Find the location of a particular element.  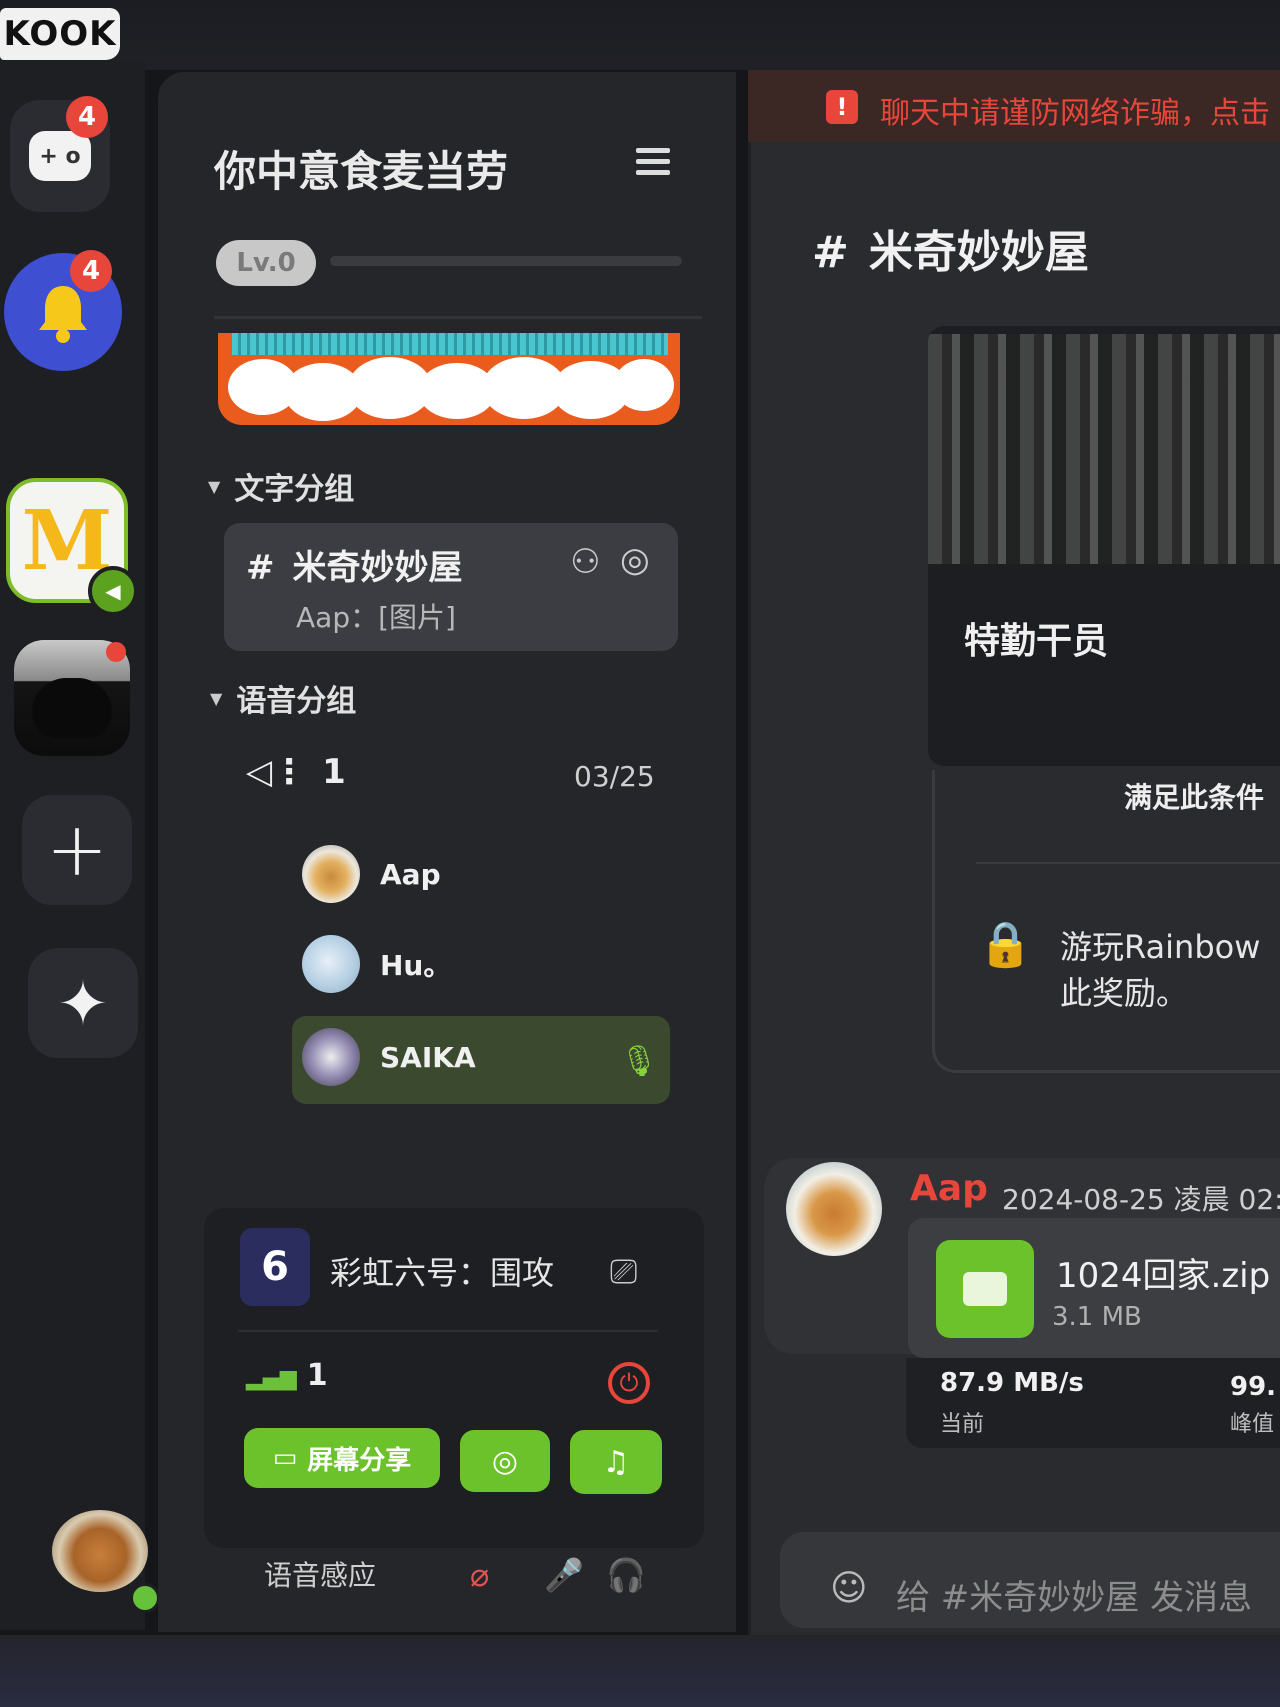

member-name: Hu。 is located at coordinates (416, 965).